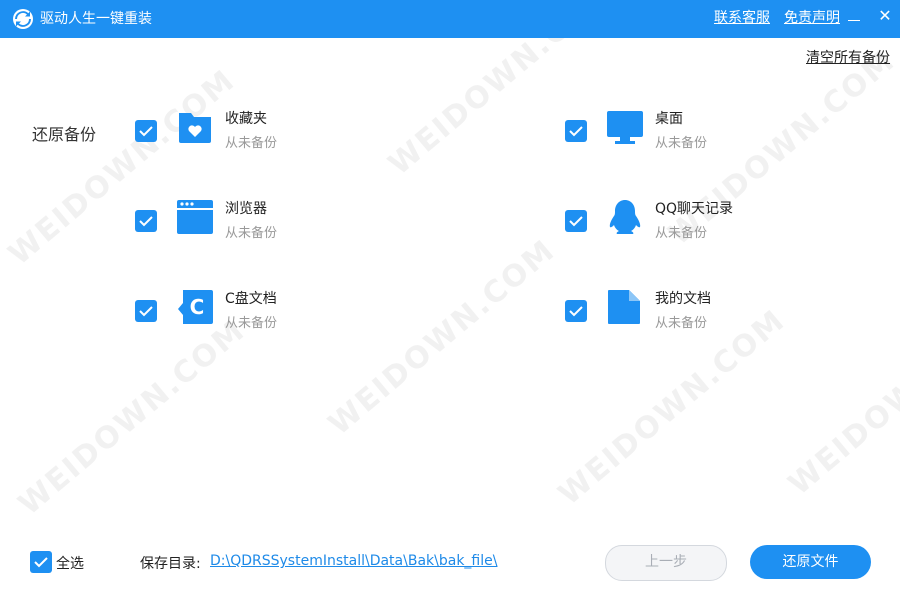 This screenshot has width=900, height=600. Describe the element at coordinates (854, 18) in the screenshot. I see `minimize-button` at that location.